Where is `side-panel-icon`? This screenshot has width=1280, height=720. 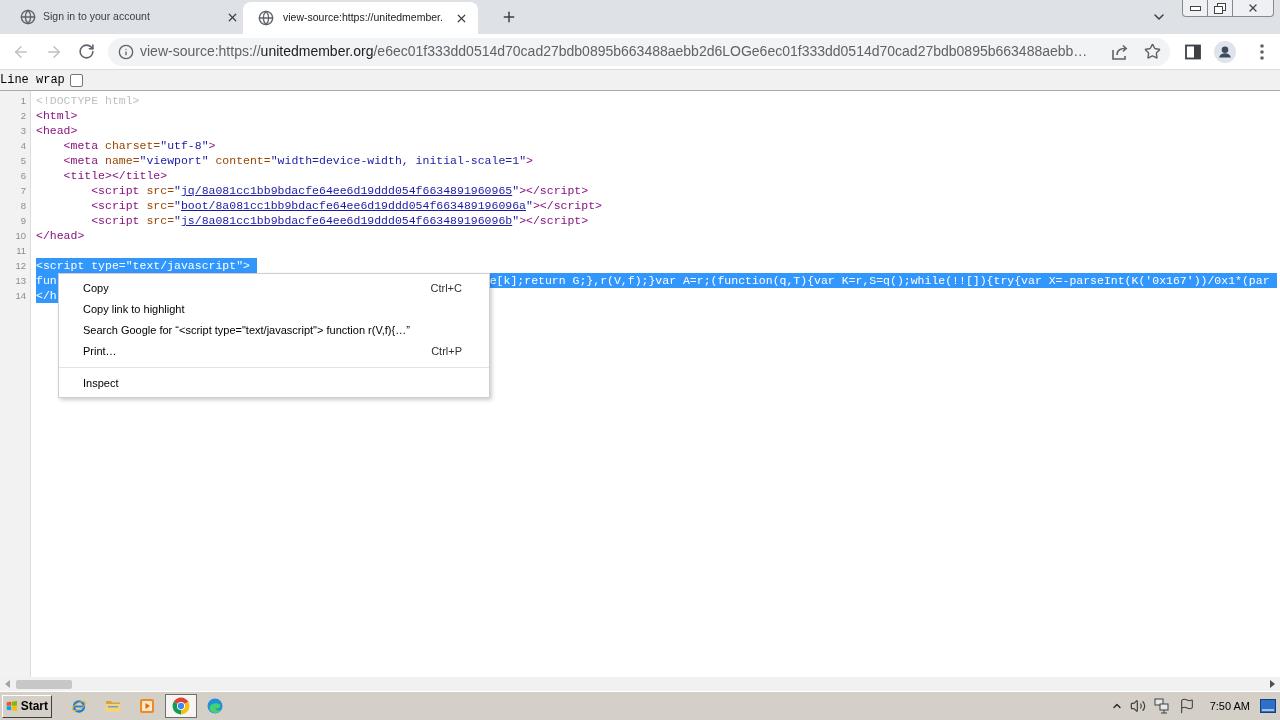 side-panel-icon is located at coordinates (1193, 51).